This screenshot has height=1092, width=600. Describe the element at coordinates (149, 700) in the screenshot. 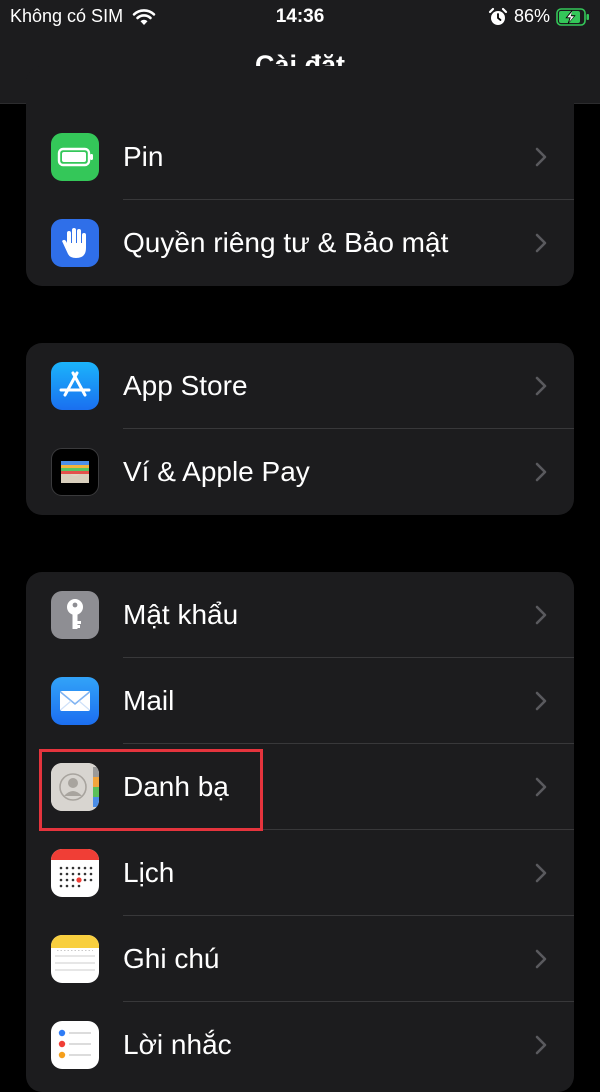

I see `settings-row-label: Mail` at that location.